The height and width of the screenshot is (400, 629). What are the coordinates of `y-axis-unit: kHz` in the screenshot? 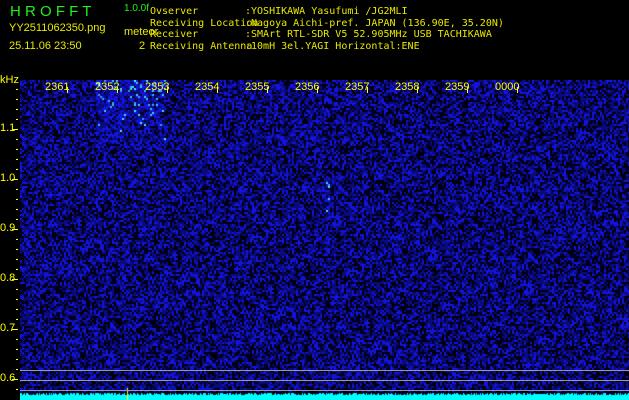 It's located at (9, 80).